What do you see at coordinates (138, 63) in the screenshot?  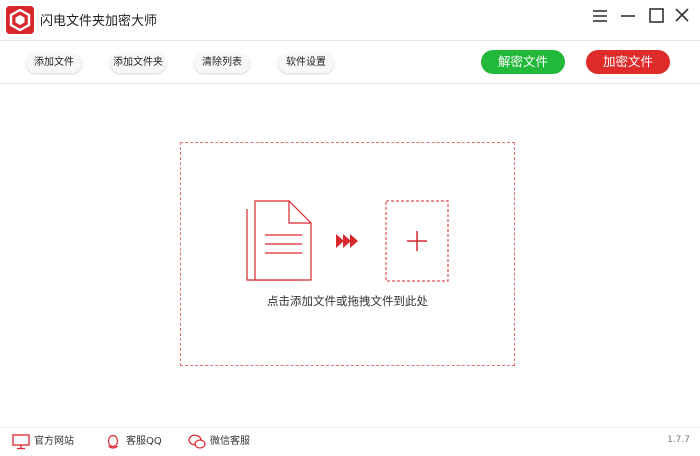 I see `add-folder-button: 添加文件夹` at bounding box center [138, 63].